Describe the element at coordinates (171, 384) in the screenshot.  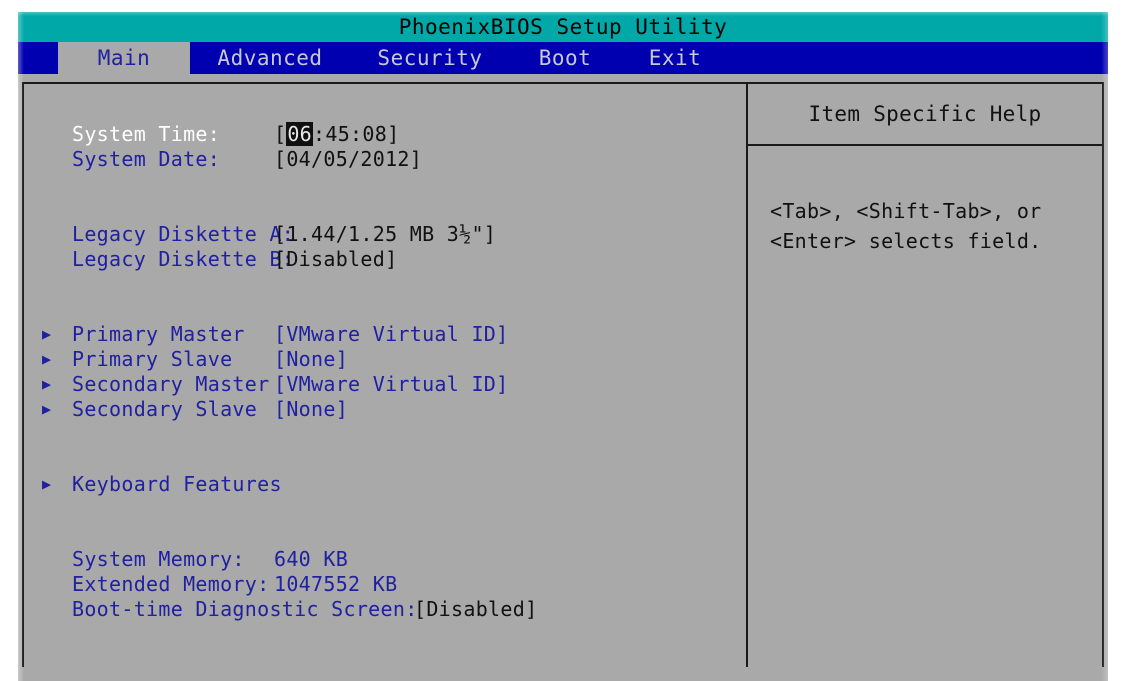
I see `row-label-secondary-master: Secondary Master` at that location.